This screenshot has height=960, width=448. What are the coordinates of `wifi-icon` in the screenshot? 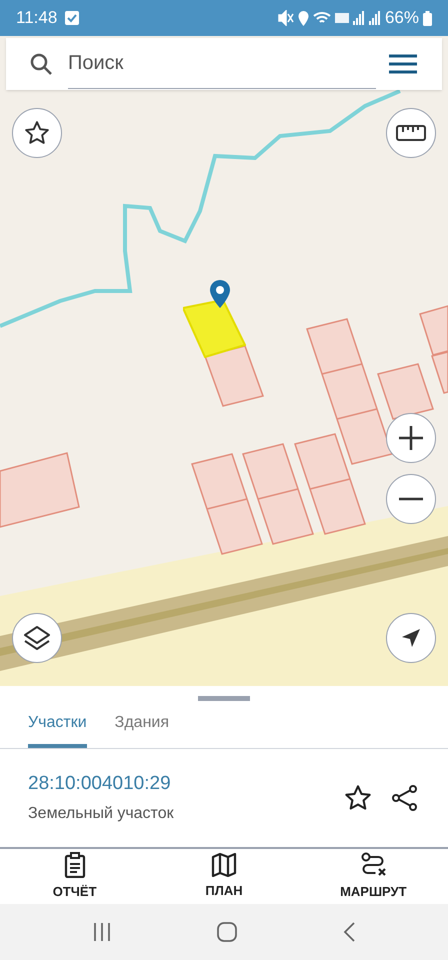 It's located at (321, 18).